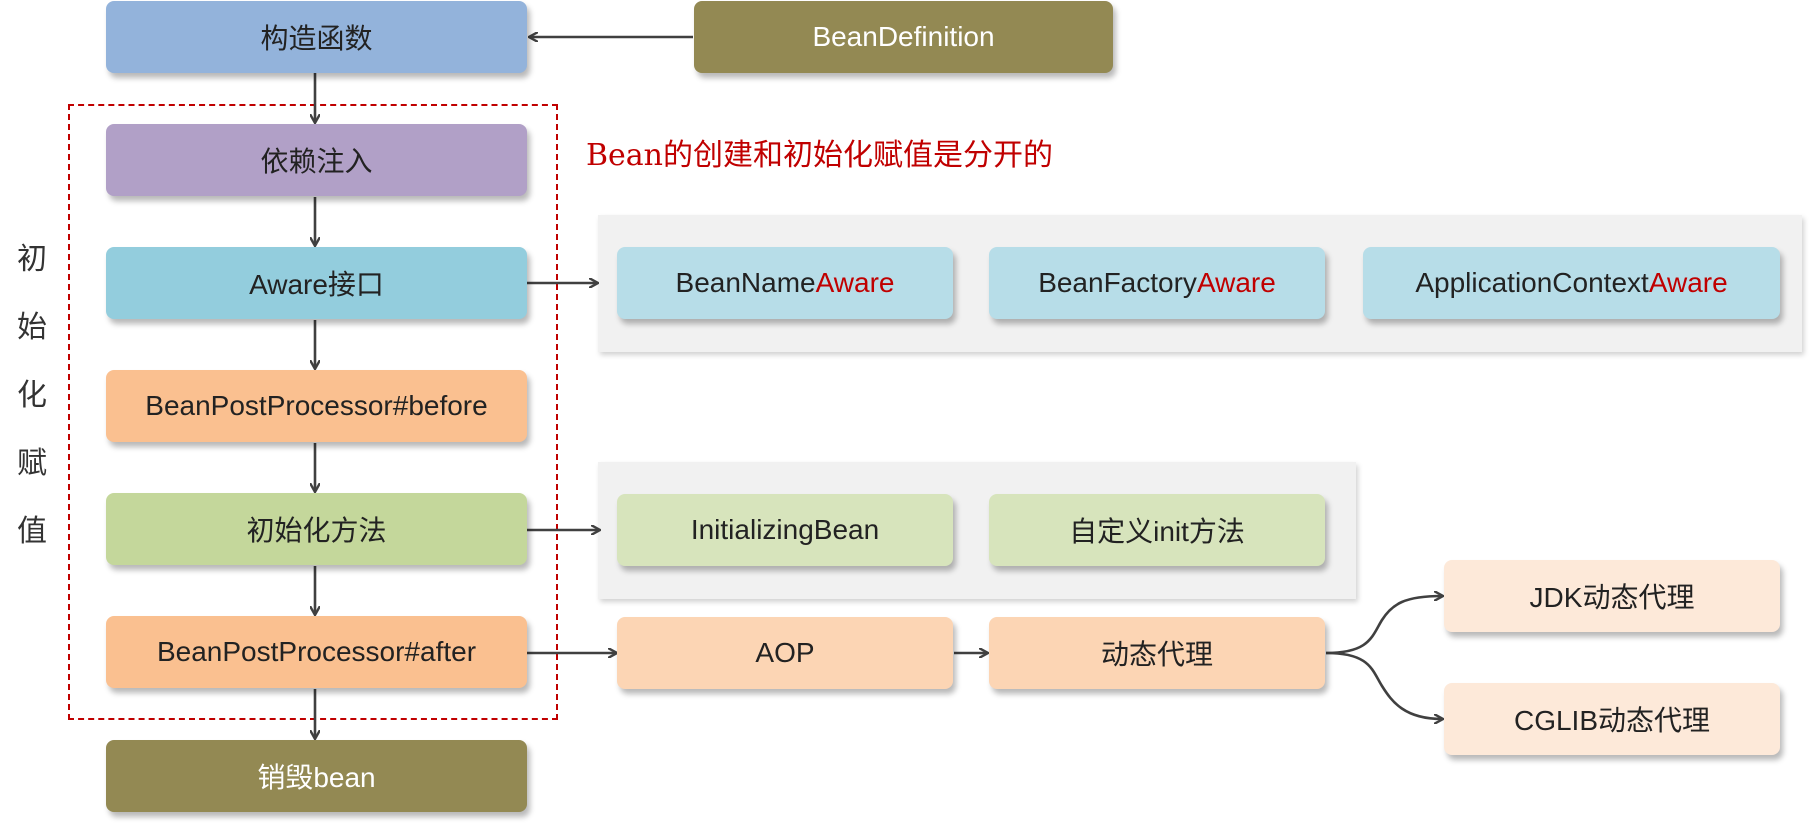  I want to click on bean-name-aware-prefix: BeanName, so click(745, 282).